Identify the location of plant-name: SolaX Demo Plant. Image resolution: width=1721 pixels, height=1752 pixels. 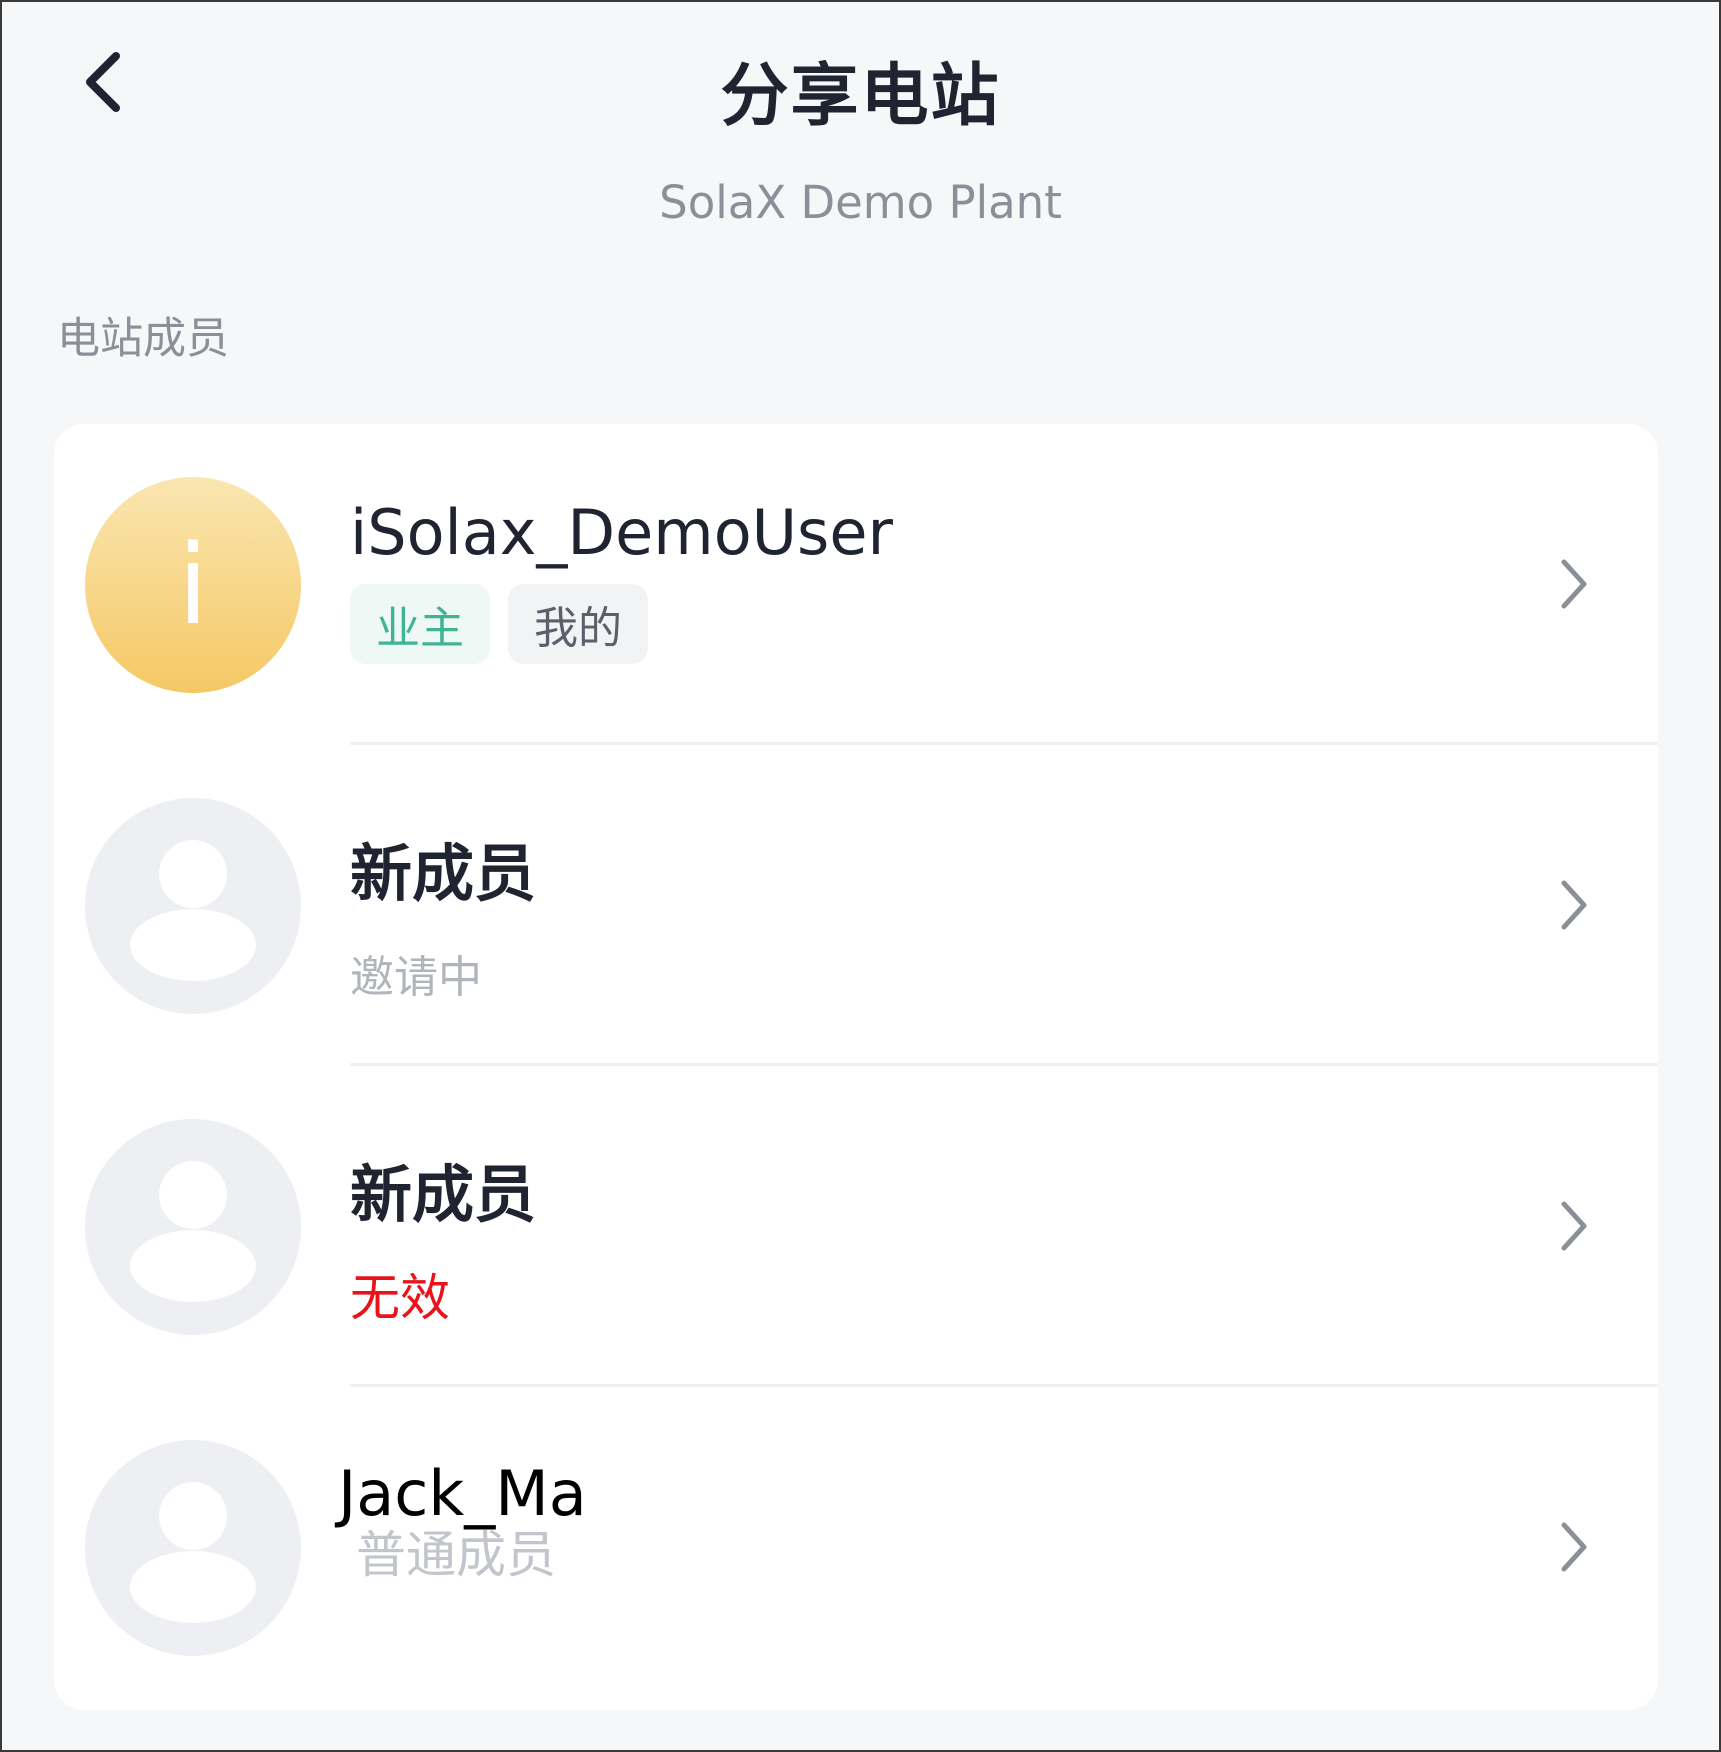
(860, 202).